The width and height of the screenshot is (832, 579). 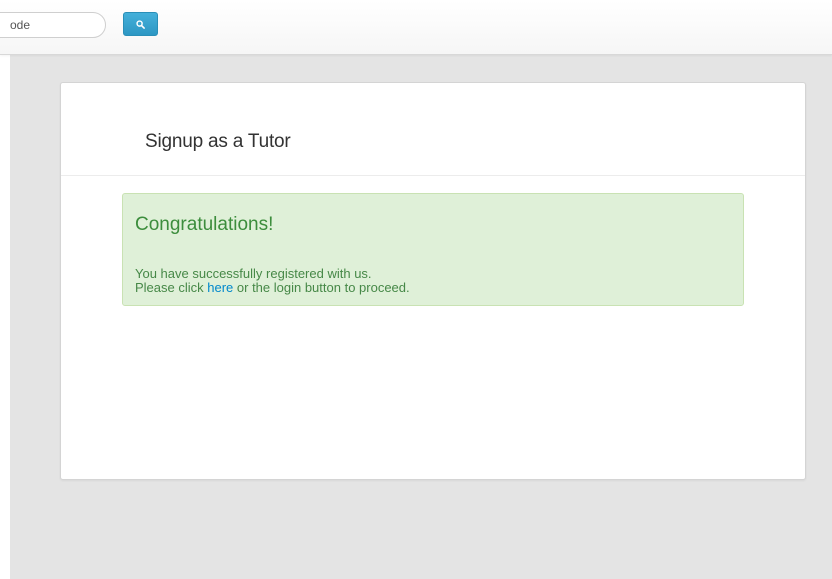 I want to click on search-button, so click(x=140, y=24).